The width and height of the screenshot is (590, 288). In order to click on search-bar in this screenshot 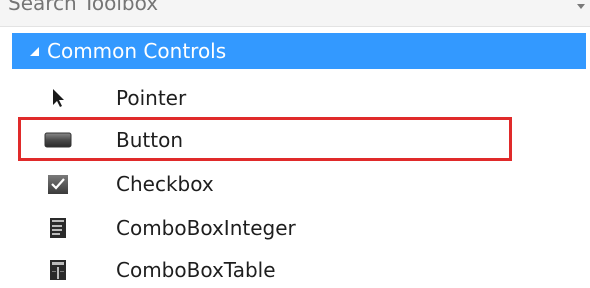, I will do `click(295, 13)`.